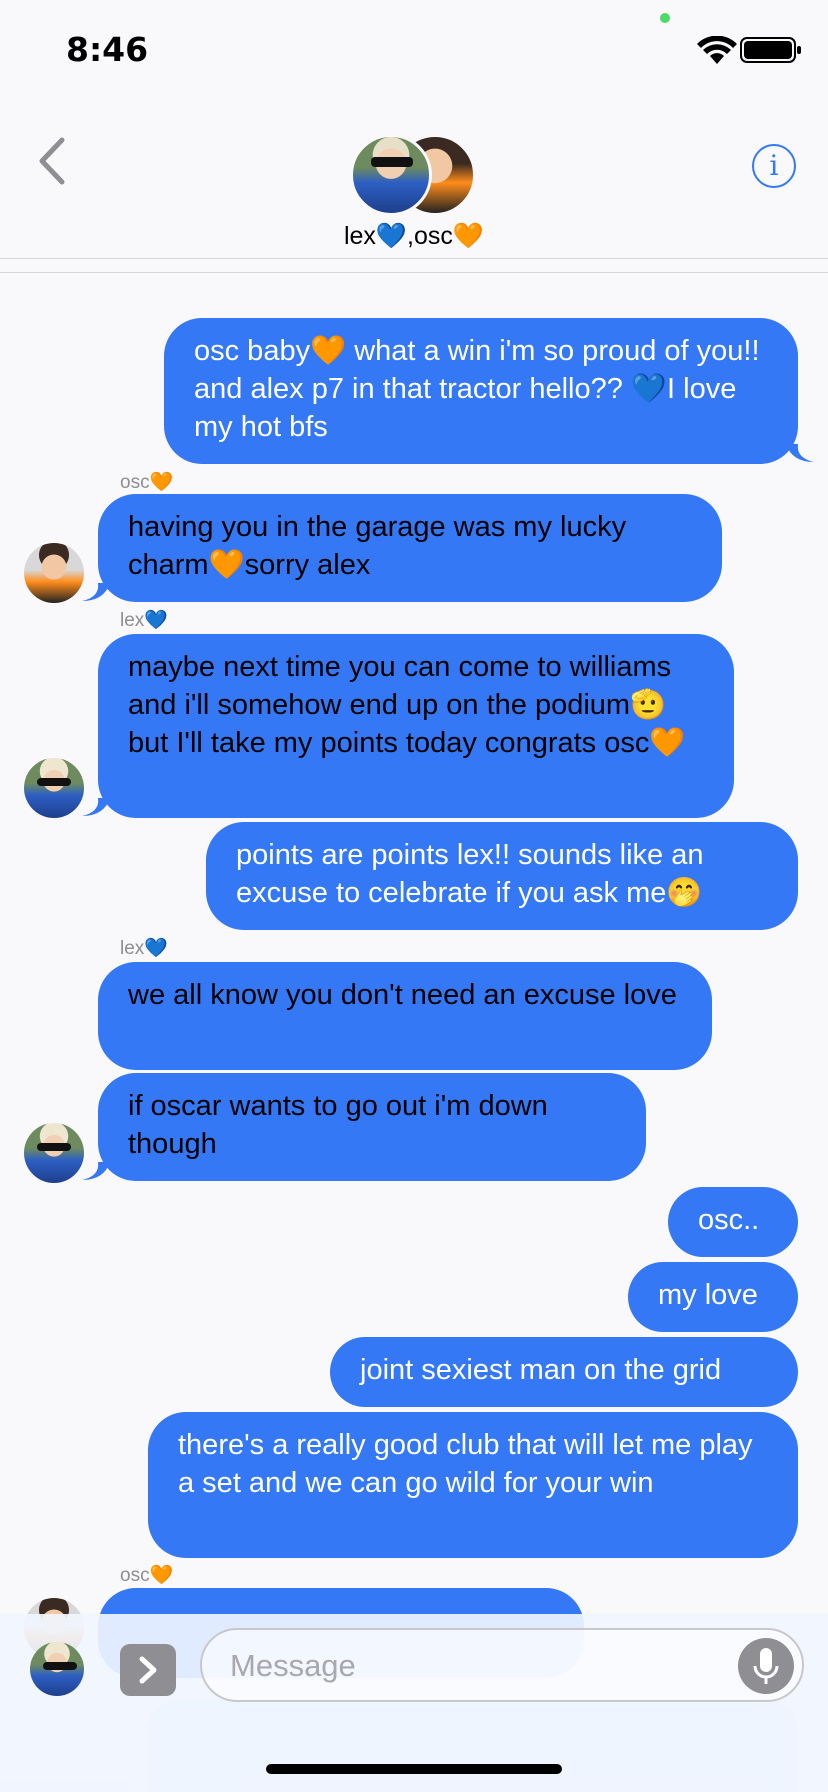  I want to click on info-icon: i, so click(774, 166).